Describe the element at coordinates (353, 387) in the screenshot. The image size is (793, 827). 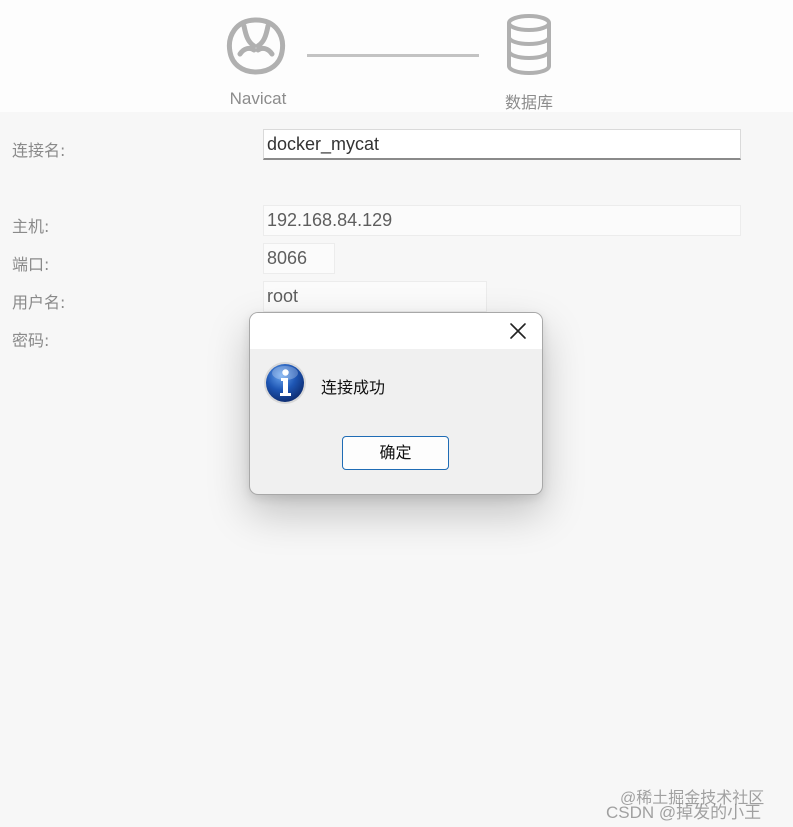
I see `dialog-message: 连接成功` at that location.